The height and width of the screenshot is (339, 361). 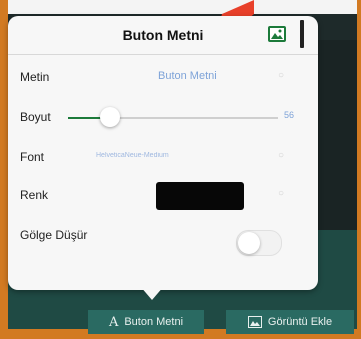 I want to click on shadow-label: Gölge Düşür, so click(x=54, y=235).